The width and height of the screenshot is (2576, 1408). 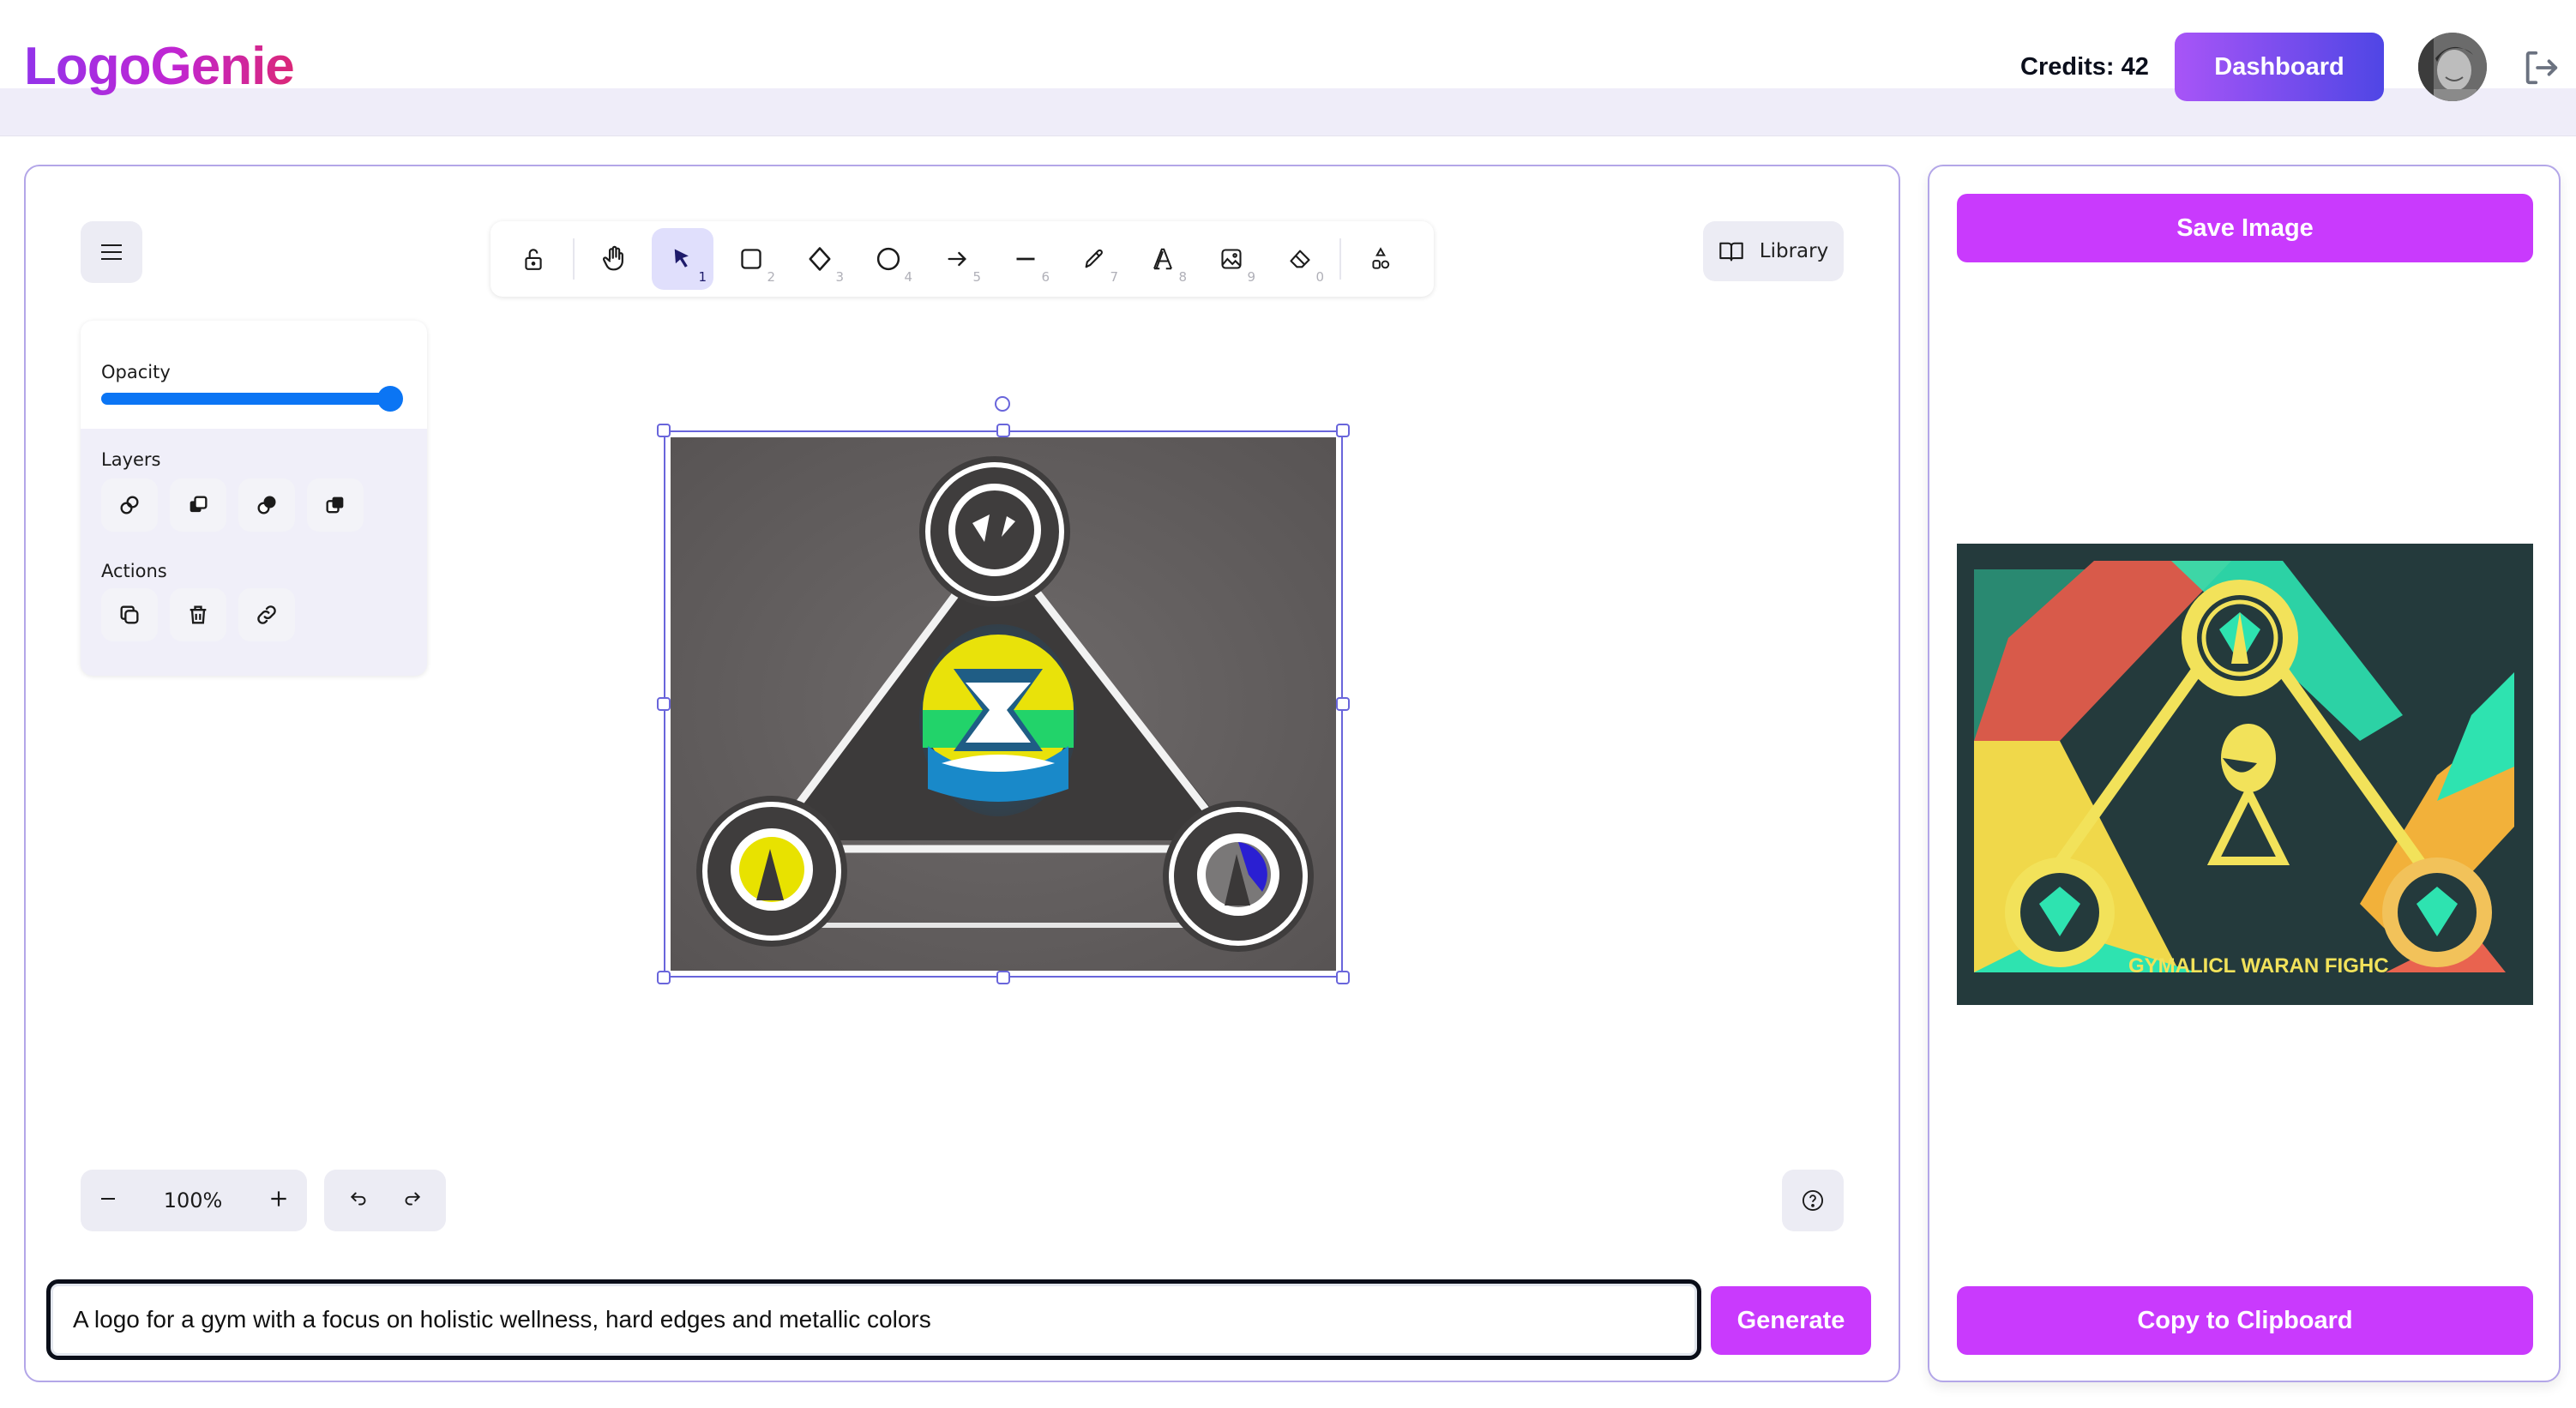 I want to click on undo-button, so click(x=359, y=1201).